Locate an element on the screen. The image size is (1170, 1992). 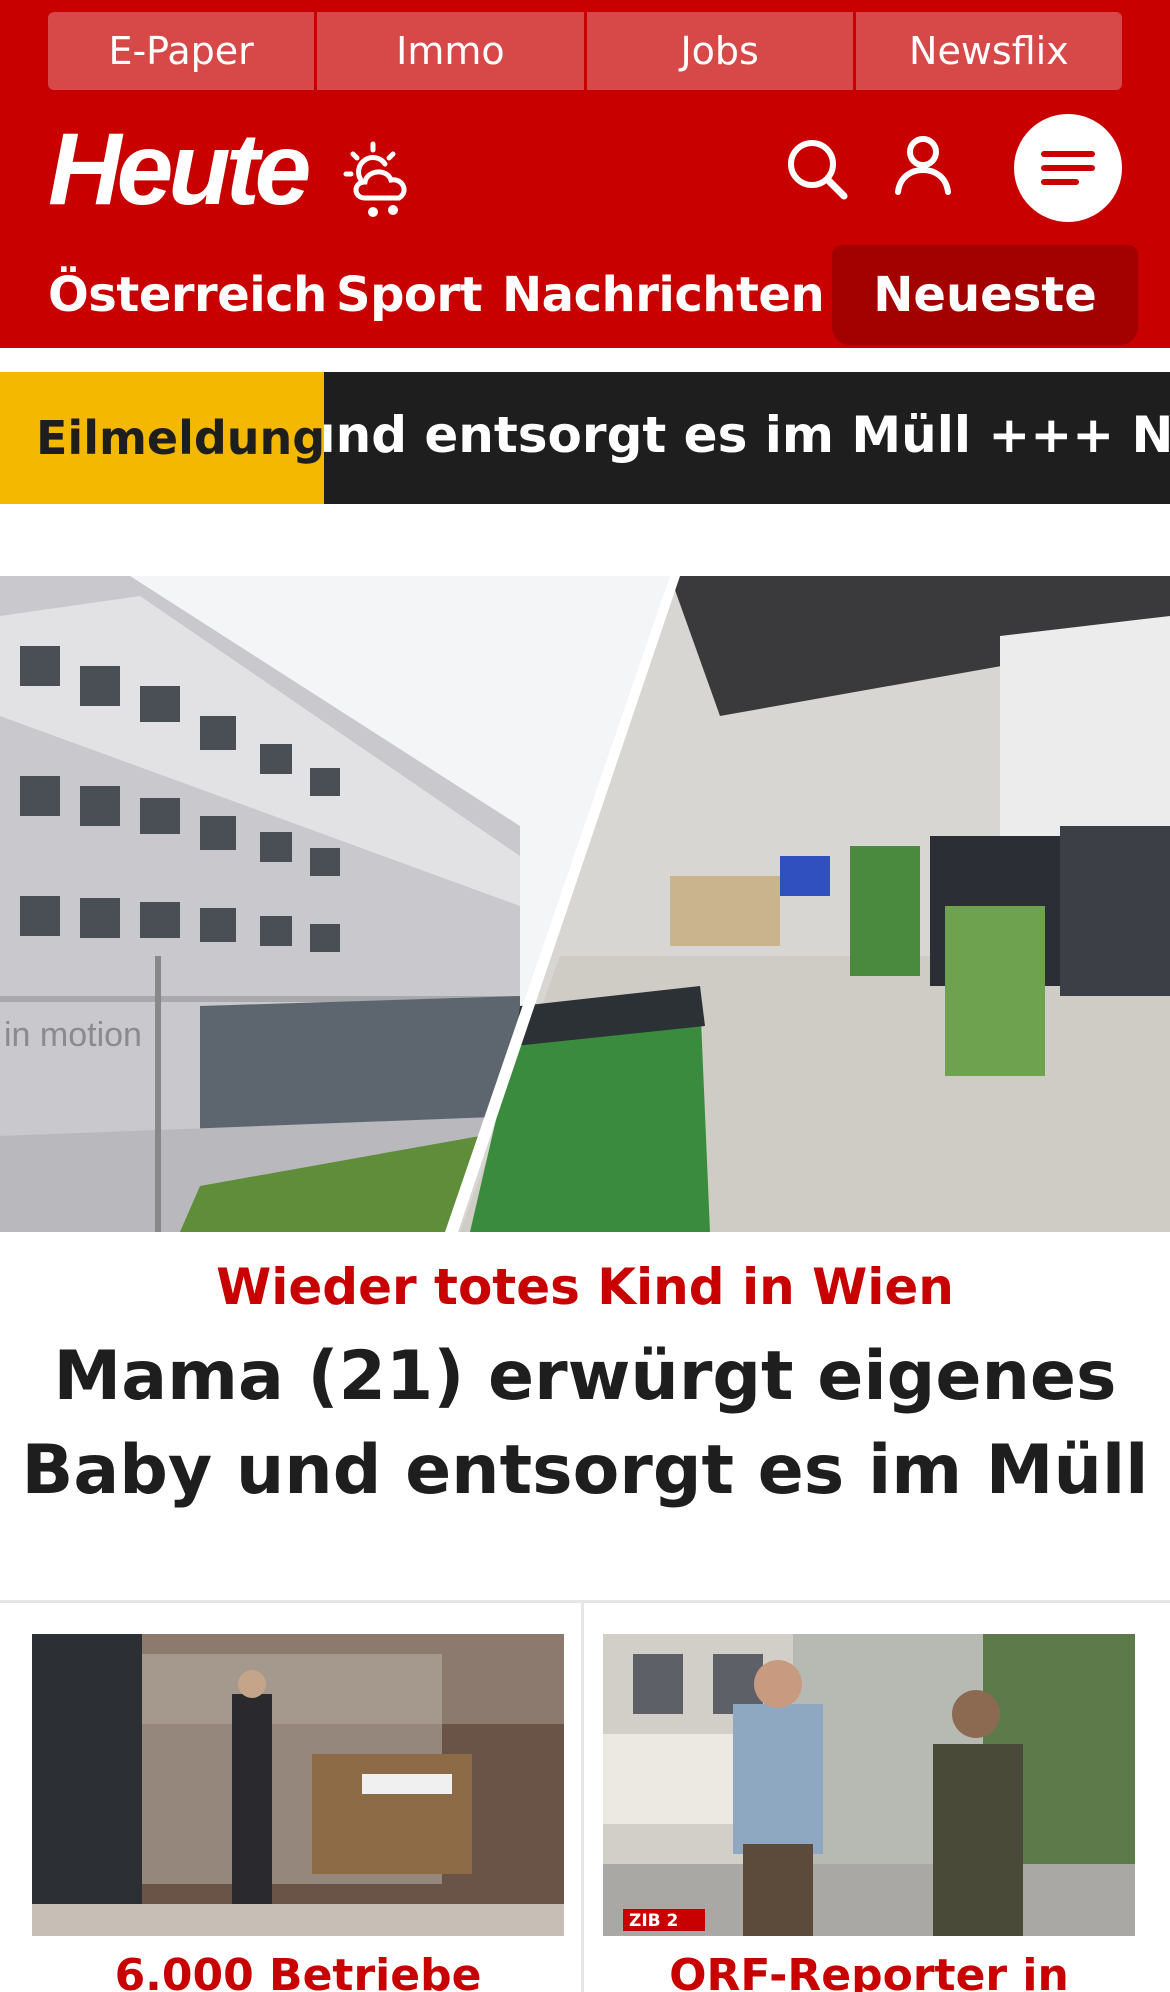
quicklink-newsflix: Newsflix is located at coordinates (988, 51).